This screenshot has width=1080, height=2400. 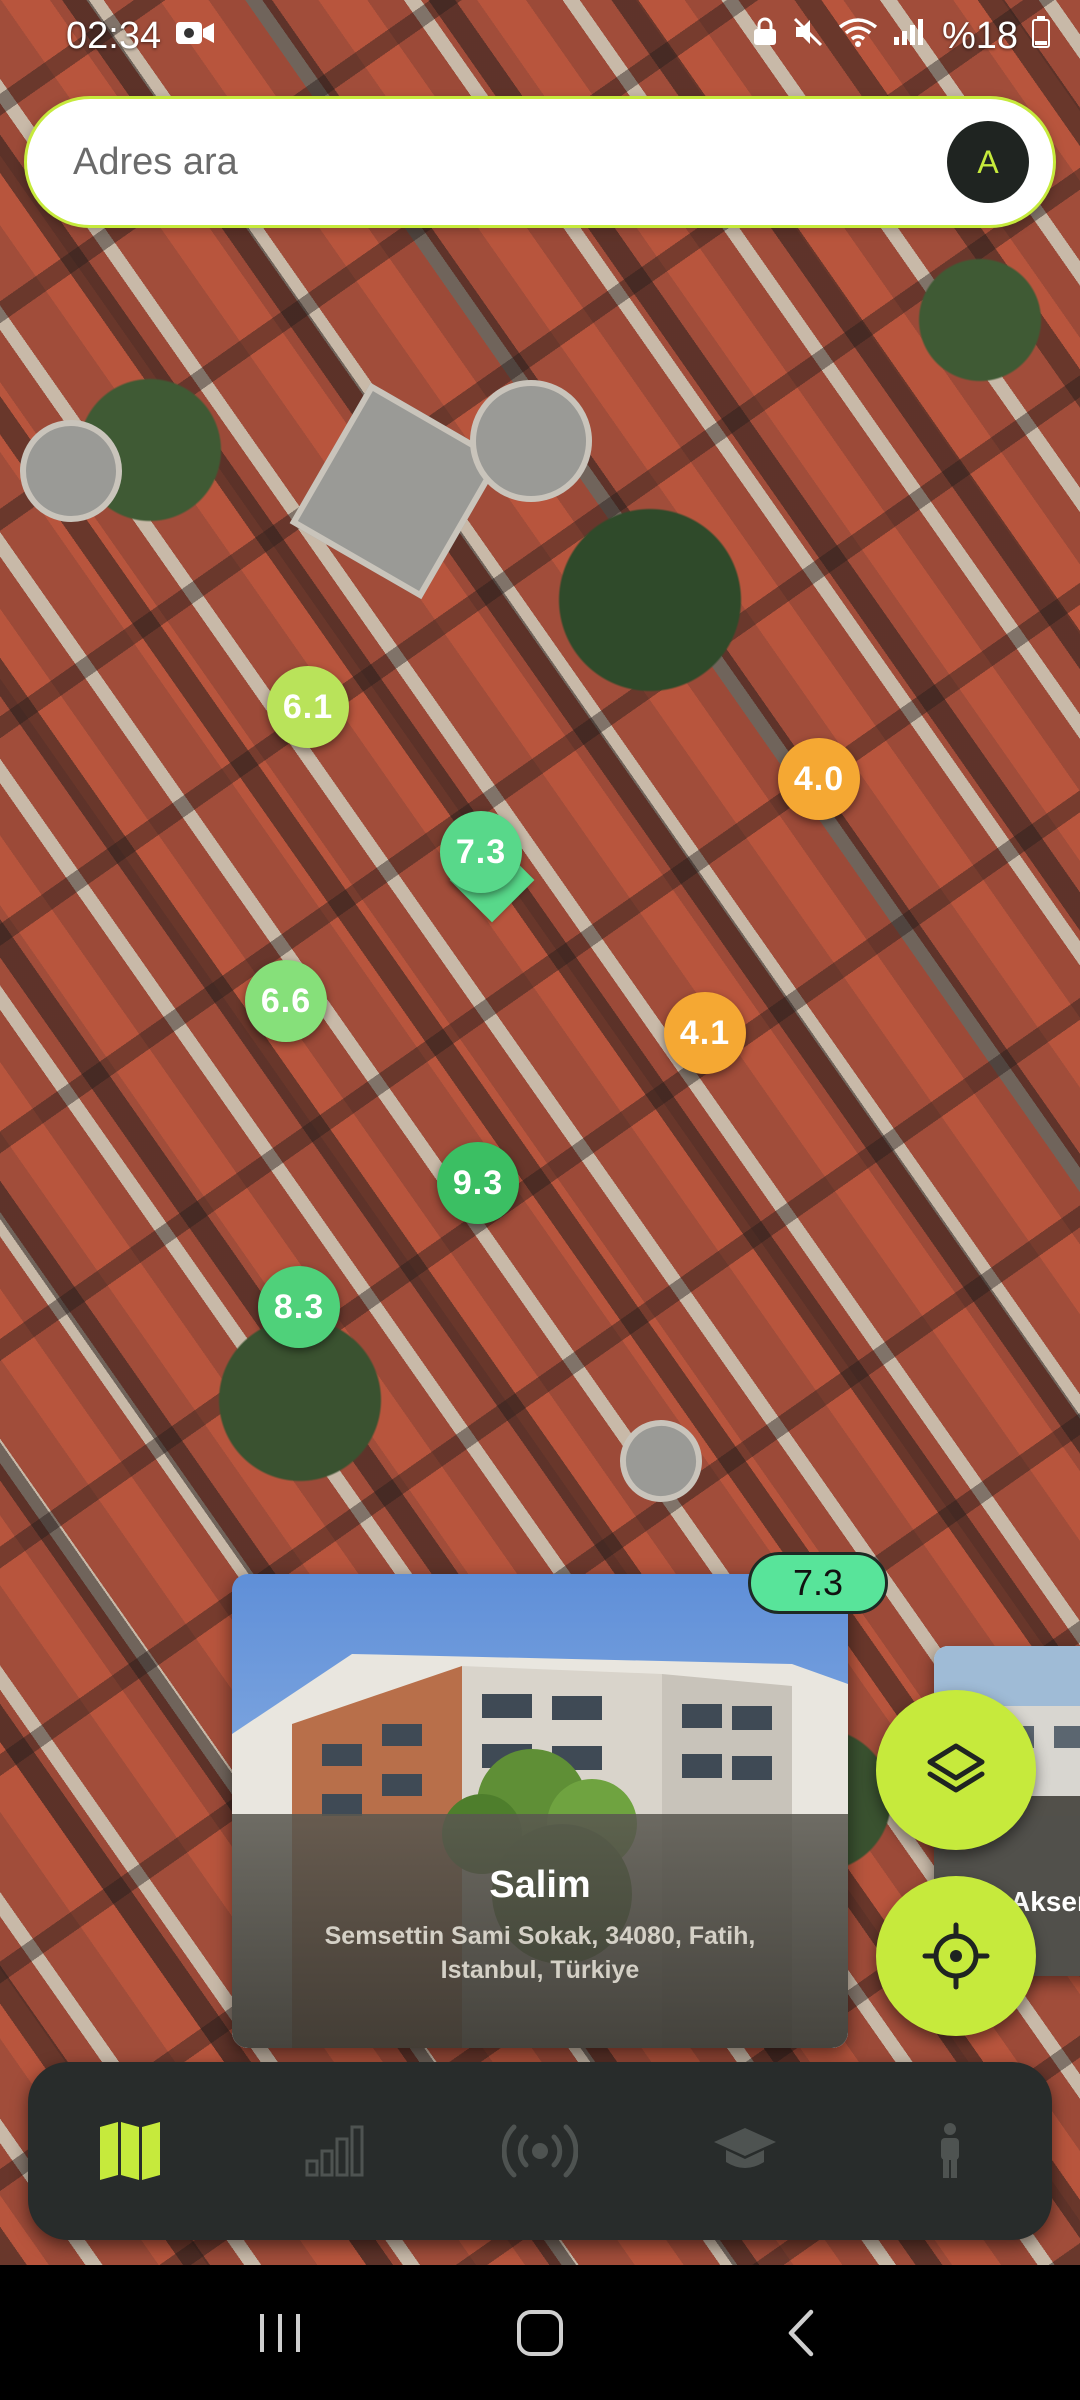 I want to click on score-marker: 6.6, so click(x=286, y=1001).